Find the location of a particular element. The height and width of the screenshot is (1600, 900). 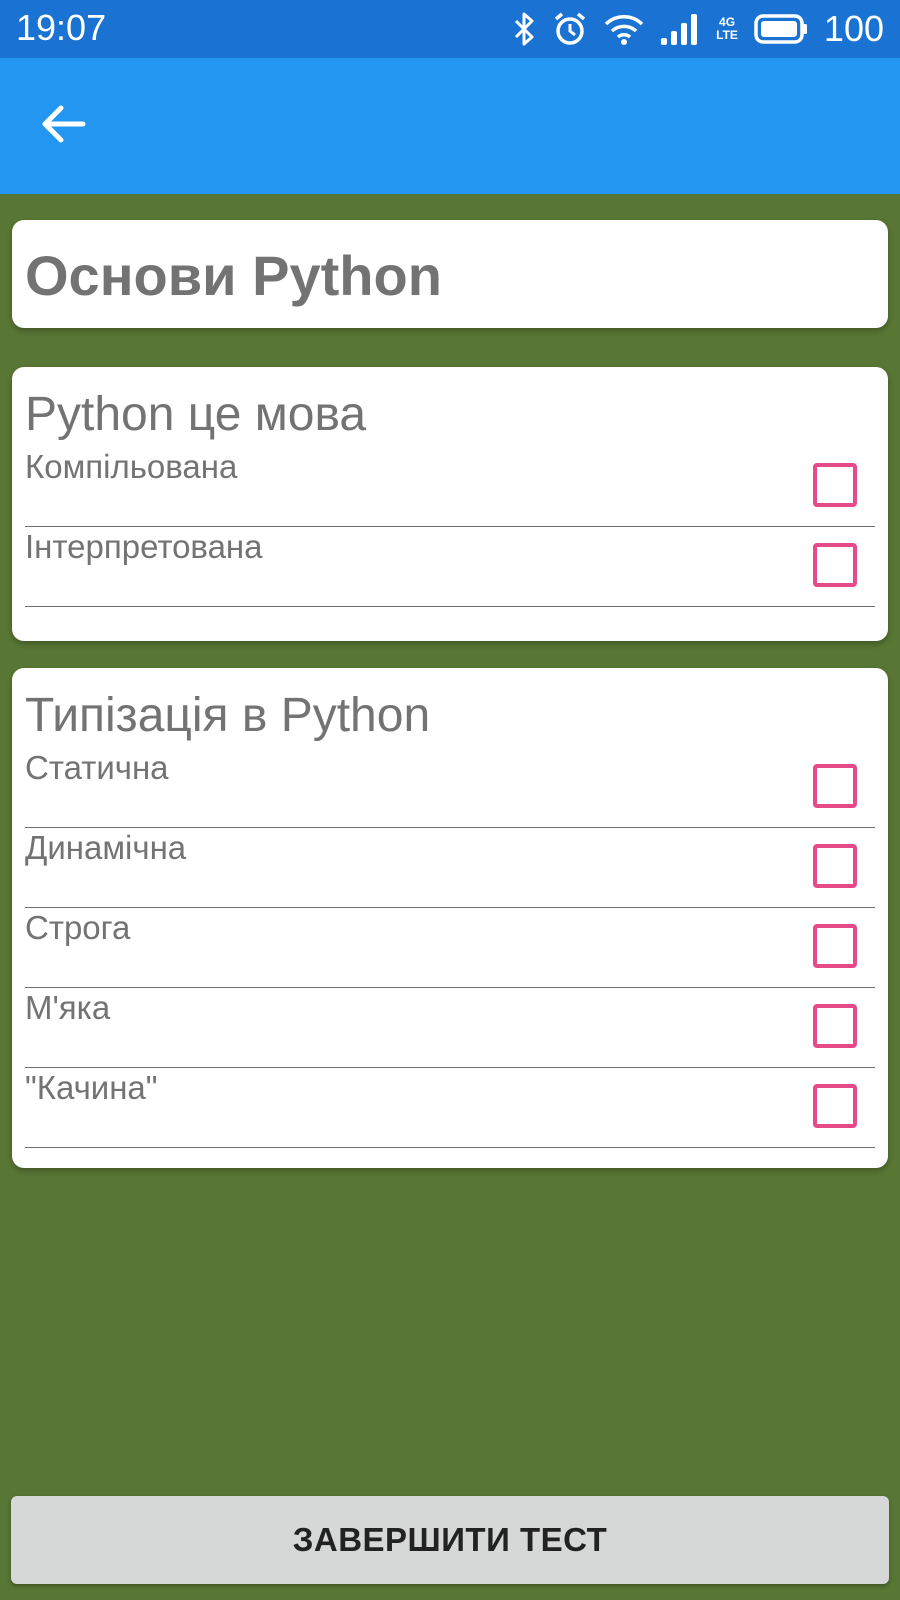

option-row: Строга is located at coordinates (450, 948).